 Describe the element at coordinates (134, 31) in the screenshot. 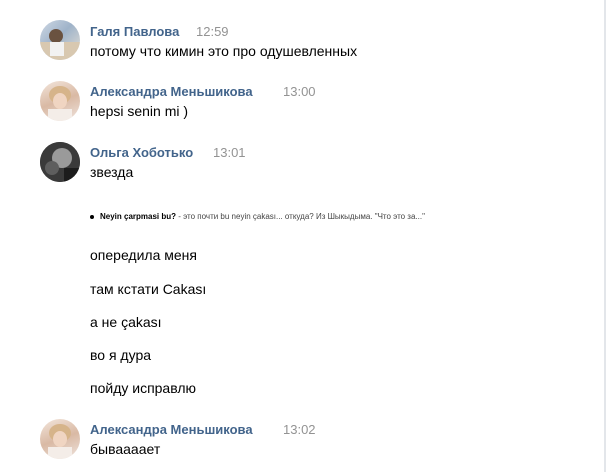

I see `author-name: Галя Павлова` at that location.